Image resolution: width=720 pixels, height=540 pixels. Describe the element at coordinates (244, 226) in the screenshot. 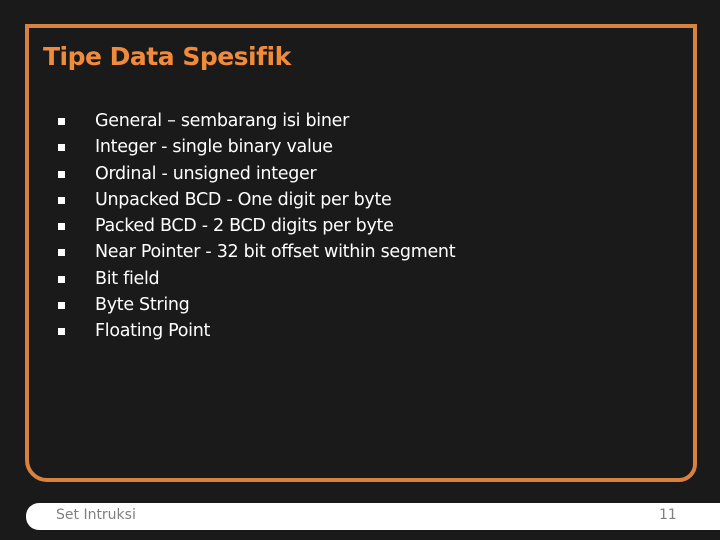

I see `bullet-text: Packed BCD - 2 BCD digits per byte` at that location.